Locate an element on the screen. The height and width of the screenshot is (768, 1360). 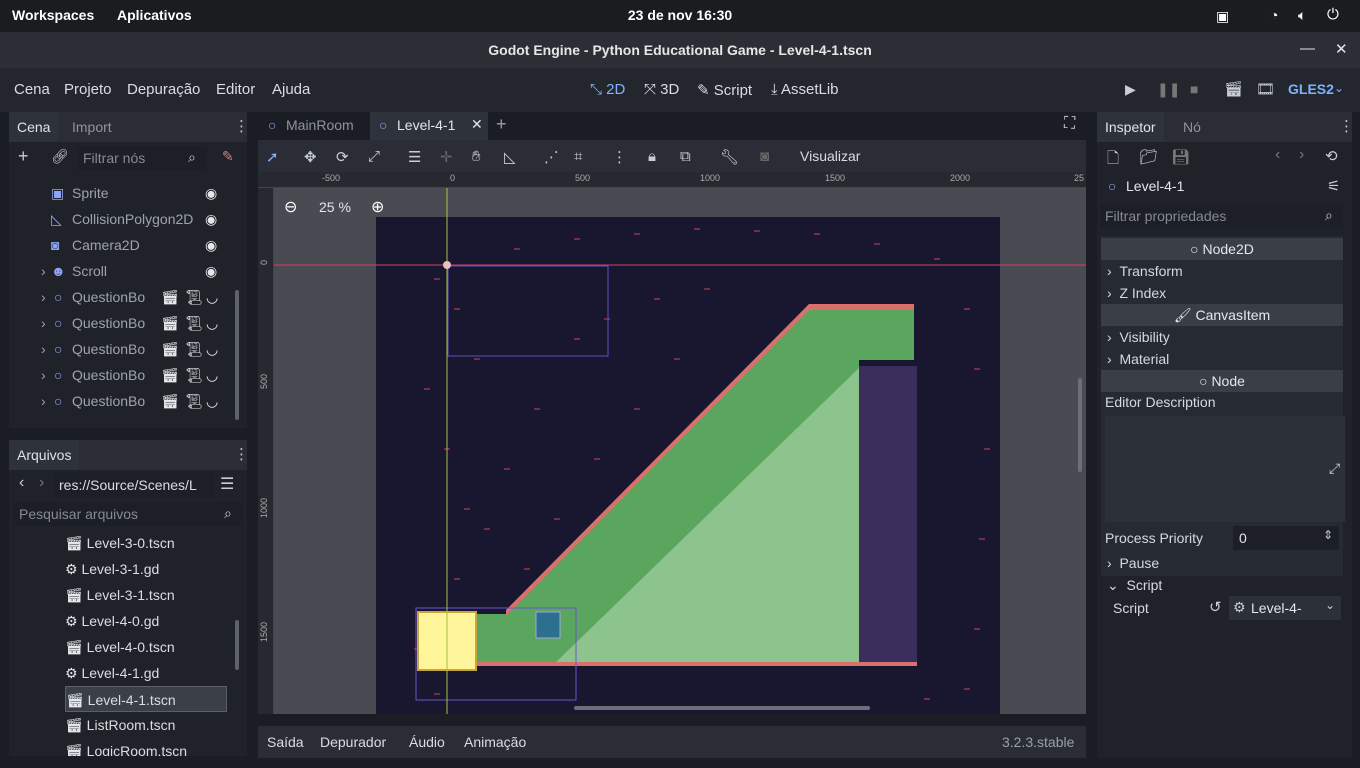
dock-menu-icon: ⋮ is located at coordinates (241, 454).